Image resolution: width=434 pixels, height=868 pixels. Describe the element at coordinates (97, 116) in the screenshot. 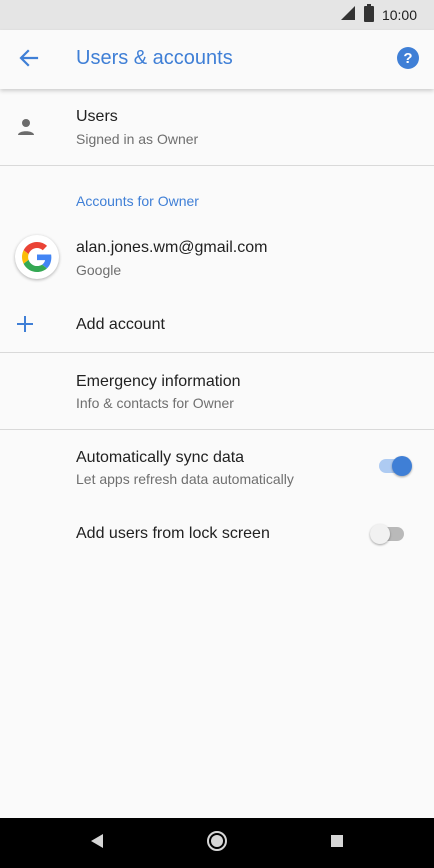

I see `users-title: Users` at that location.